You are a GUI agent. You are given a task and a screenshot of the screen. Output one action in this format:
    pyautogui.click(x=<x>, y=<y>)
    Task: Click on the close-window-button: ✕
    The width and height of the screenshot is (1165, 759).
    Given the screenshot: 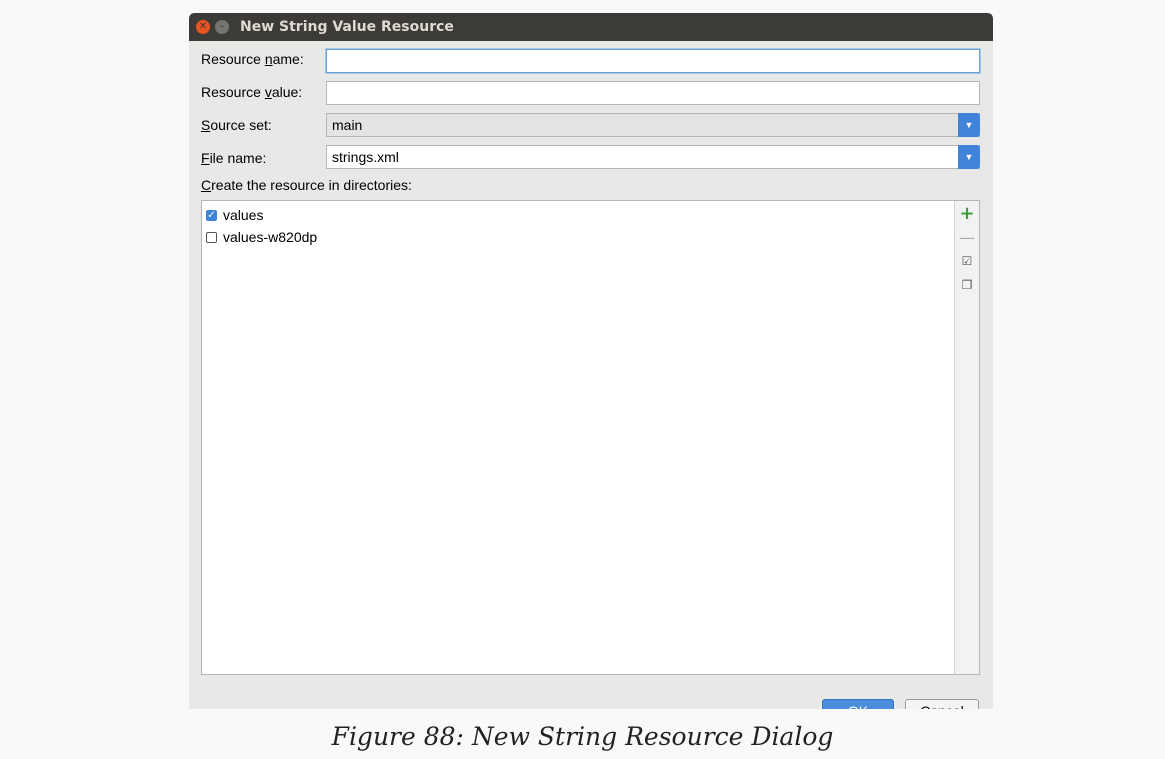 What is the action you would take?
    pyautogui.click(x=203, y=27)
    